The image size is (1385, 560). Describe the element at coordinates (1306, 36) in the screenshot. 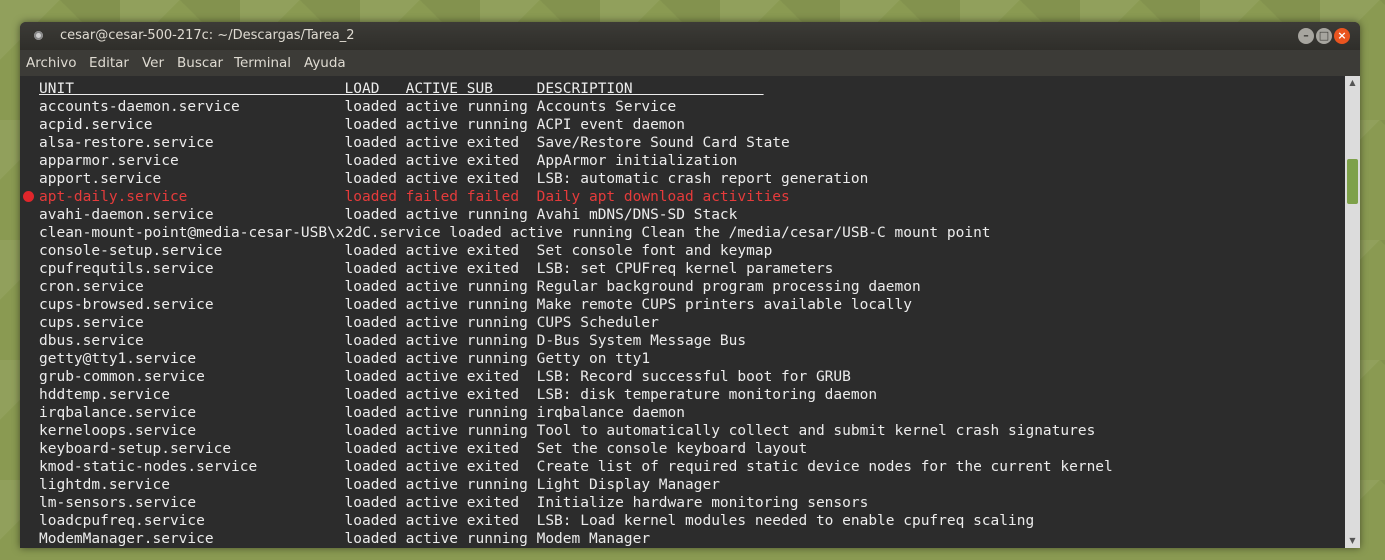

I see `minimize-button: –` at that location.